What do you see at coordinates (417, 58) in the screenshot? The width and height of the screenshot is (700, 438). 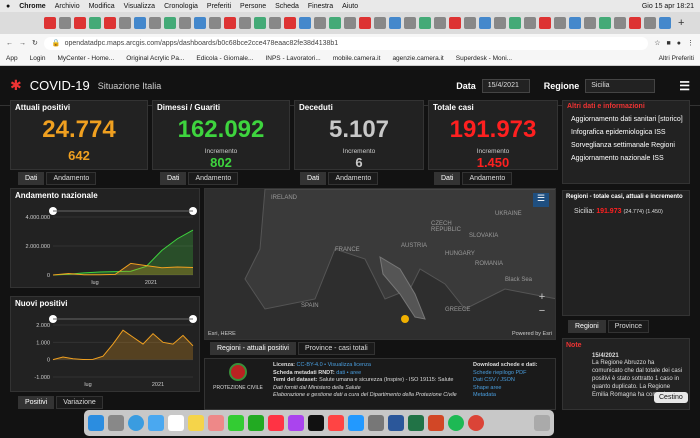 I see `bookmark-agenzie: agenzie.camera.it` at bounding box center [417, 58].